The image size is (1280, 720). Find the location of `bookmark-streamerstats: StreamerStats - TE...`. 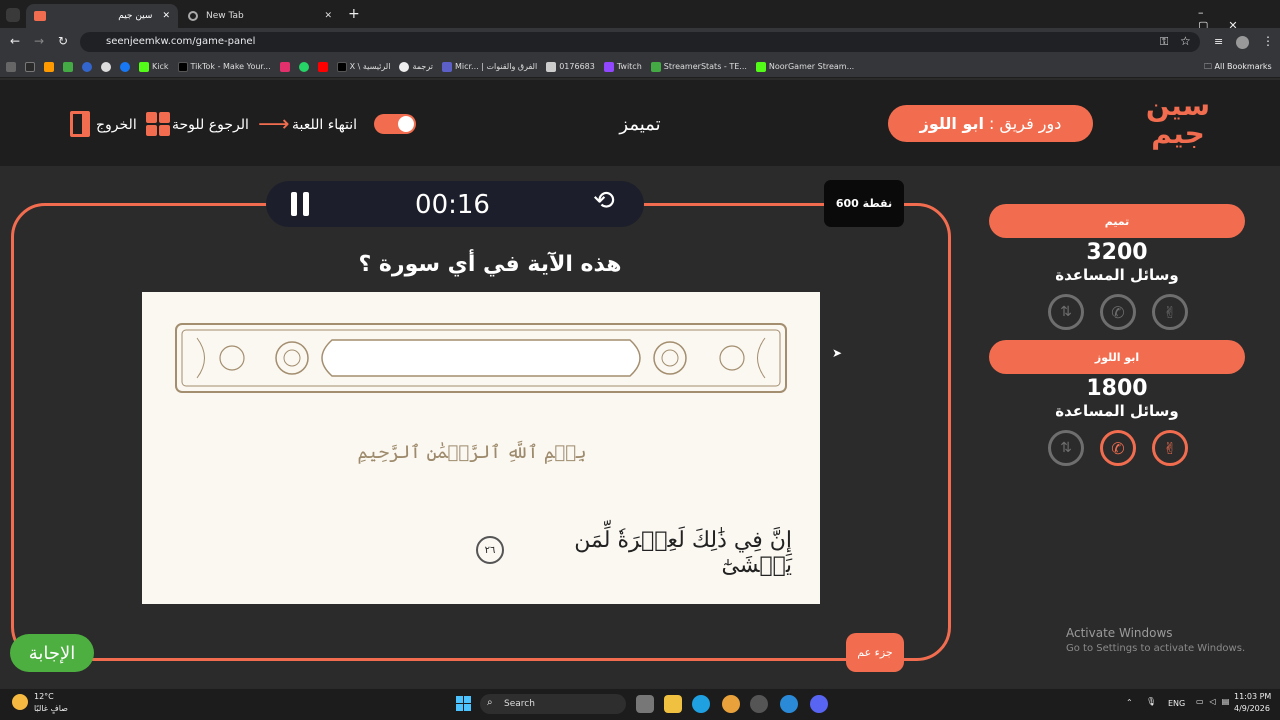

bookmark-streamerstats: StreamerStats - TE... is located at coordinates (698, 66).